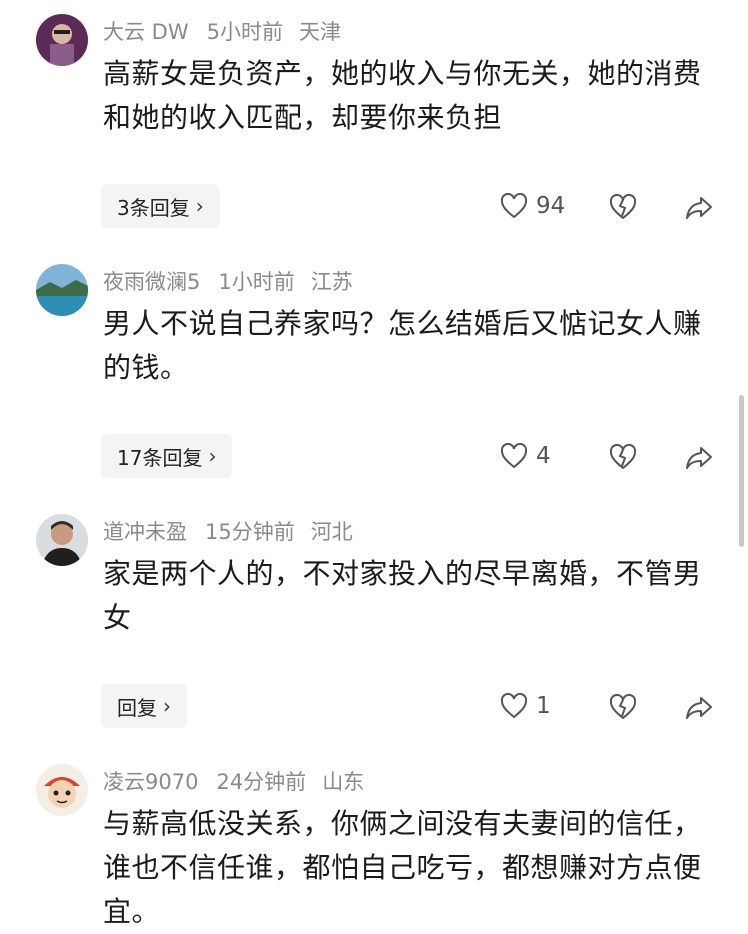 This screenshot has width=748, height=934. Describe the element at coordinates (150, 782) in the screenshot. I see `username: 凌云9070` at that location.